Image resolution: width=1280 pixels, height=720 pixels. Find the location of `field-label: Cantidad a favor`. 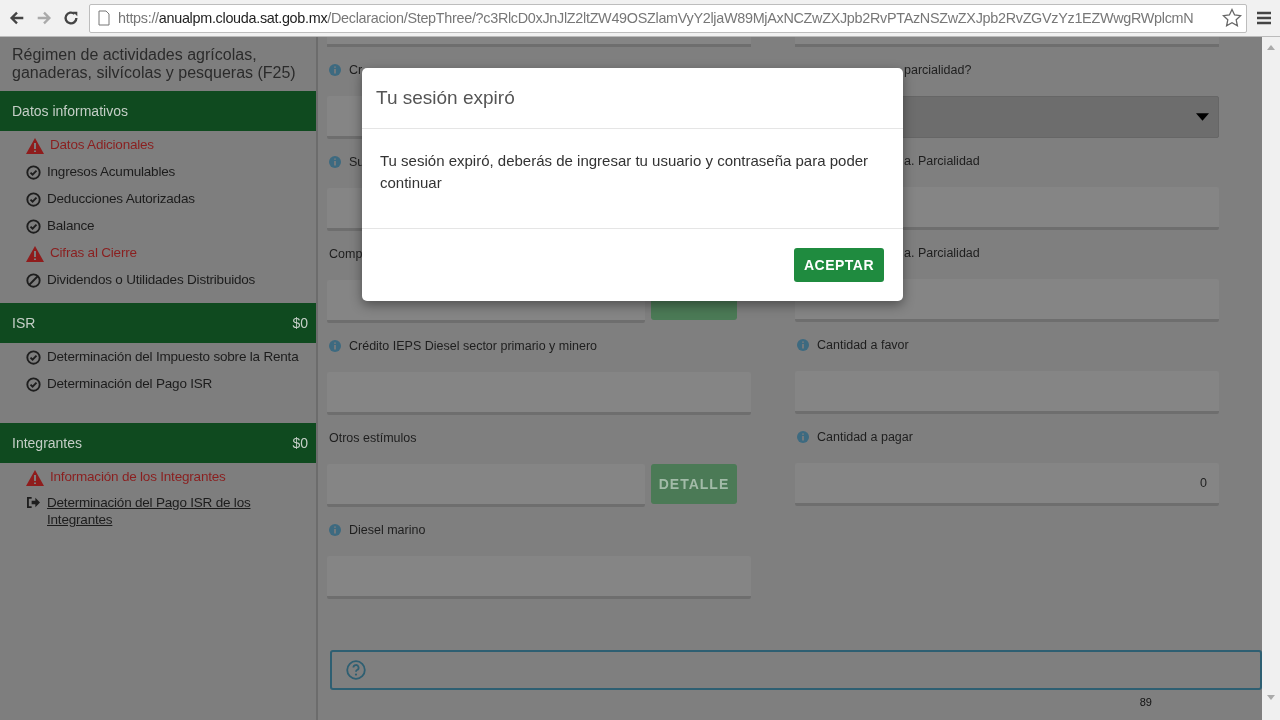

field-label: Cantidad a favor is located at coordinates (863, 345).